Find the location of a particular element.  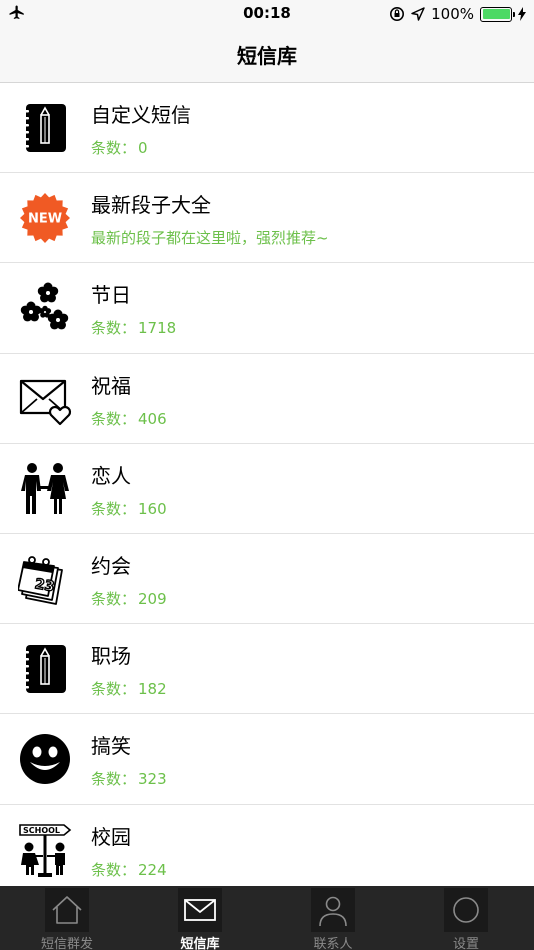

envelope-icon is located at coordinates (200, 910).